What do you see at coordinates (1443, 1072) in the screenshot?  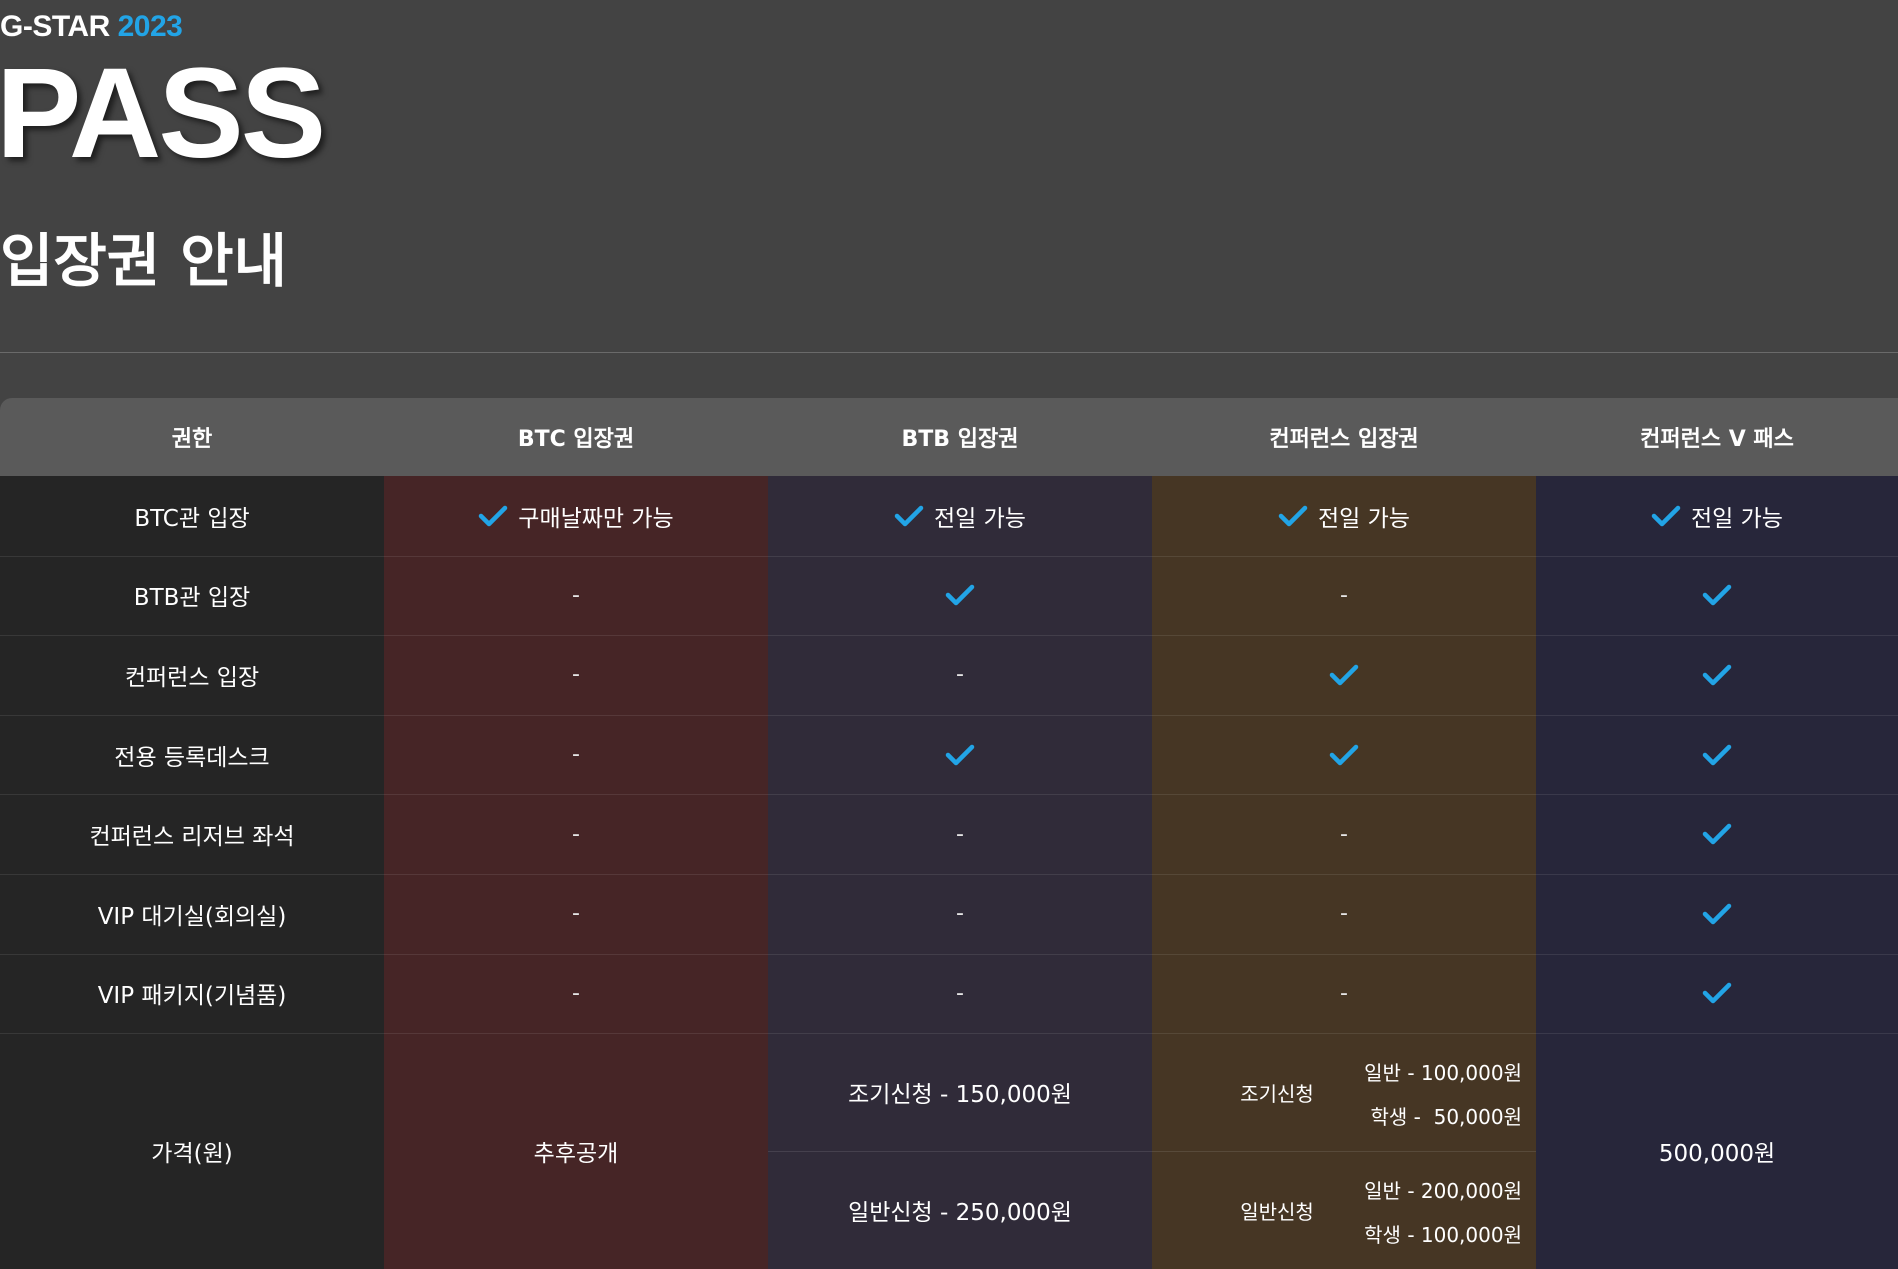 I see `price-conf-amount: 일반 - 100,000원` at bounding box center [1443, 1072].